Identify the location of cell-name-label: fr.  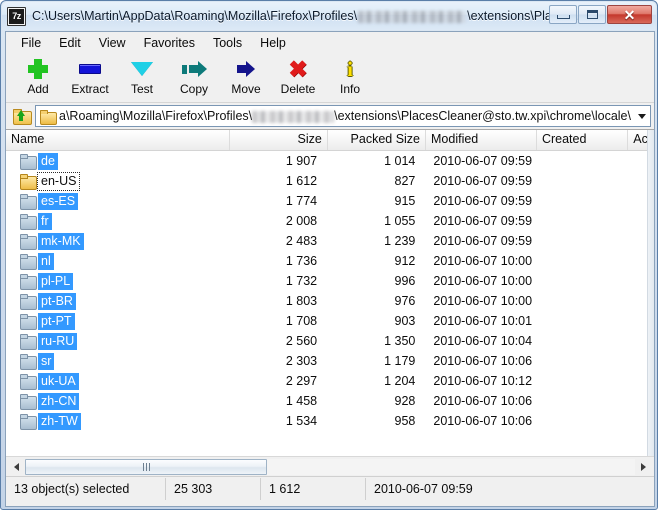
(45, 221).